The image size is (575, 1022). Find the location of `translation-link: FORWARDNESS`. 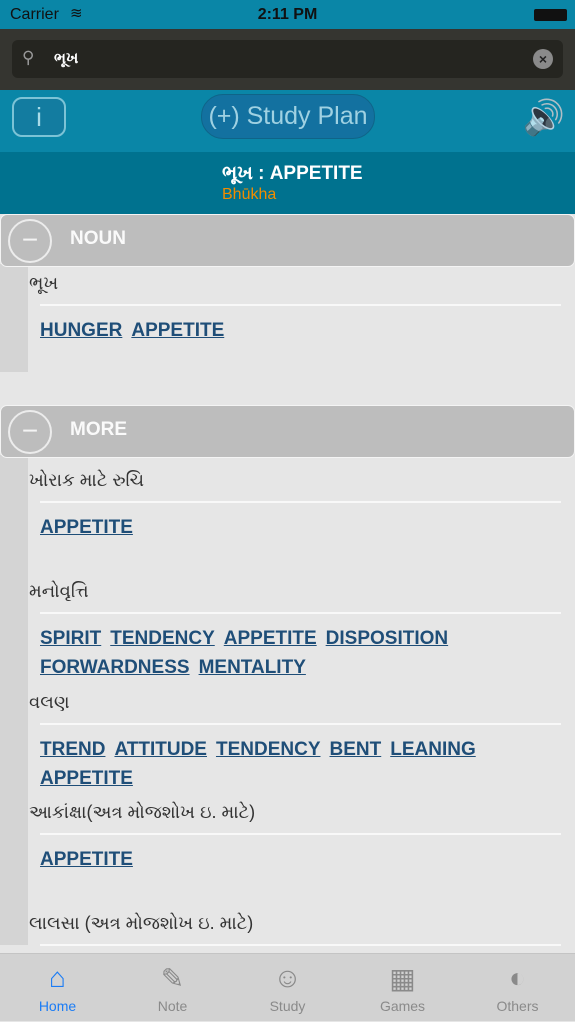

translation-link: FORWARDNESS is located at coordinates (115, 668).